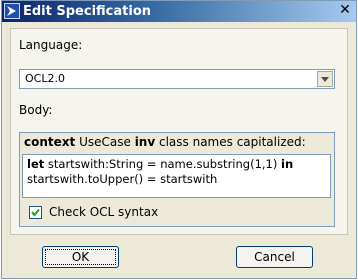 The image size is (358, 280). I want to click on constraint-name: class names capitalized:, so click(230, 142).